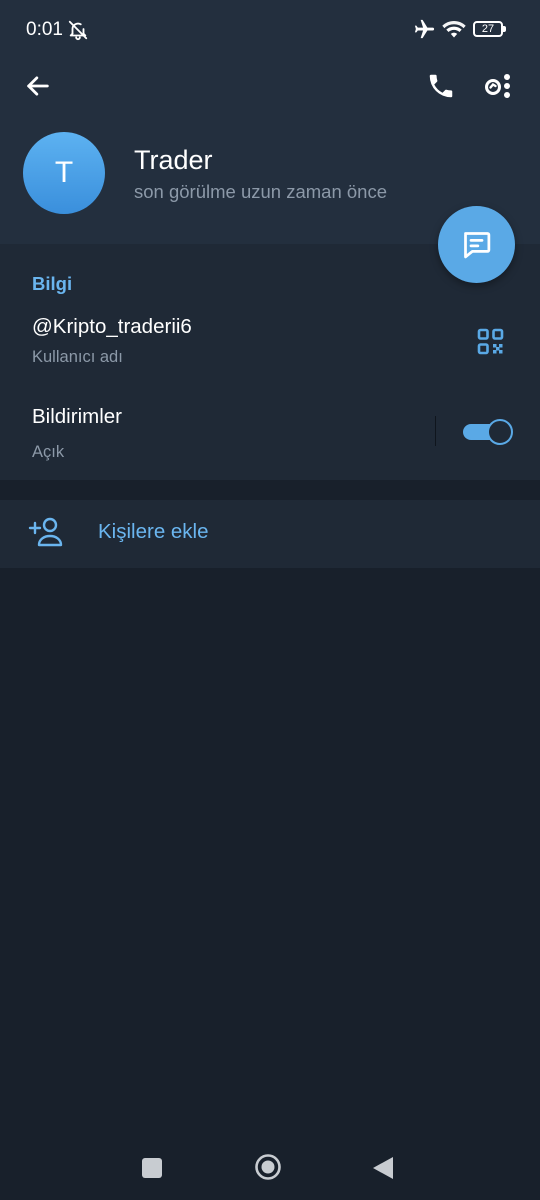 The width and height of the screenshot is (540, 1200). What do you see at coordinates (38, 86) in the screenshot?
I see `back-arrow-icon` at bounding box center [38, 86].